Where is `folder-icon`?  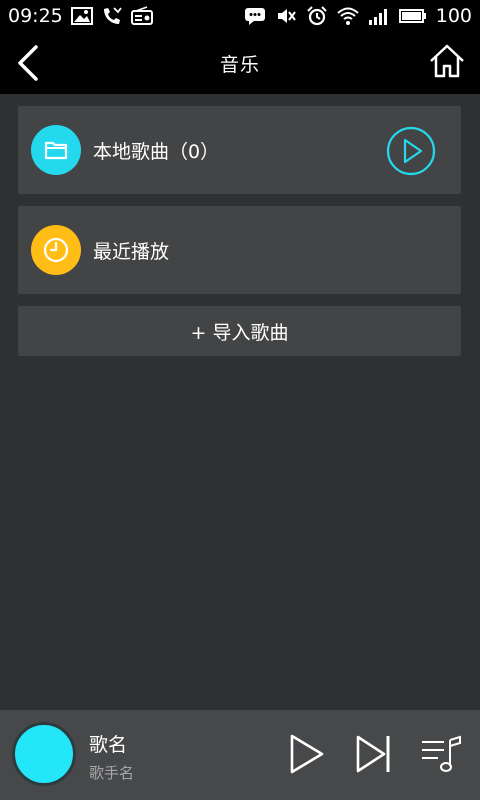 folder-icon is located at coordinates (56, 150).